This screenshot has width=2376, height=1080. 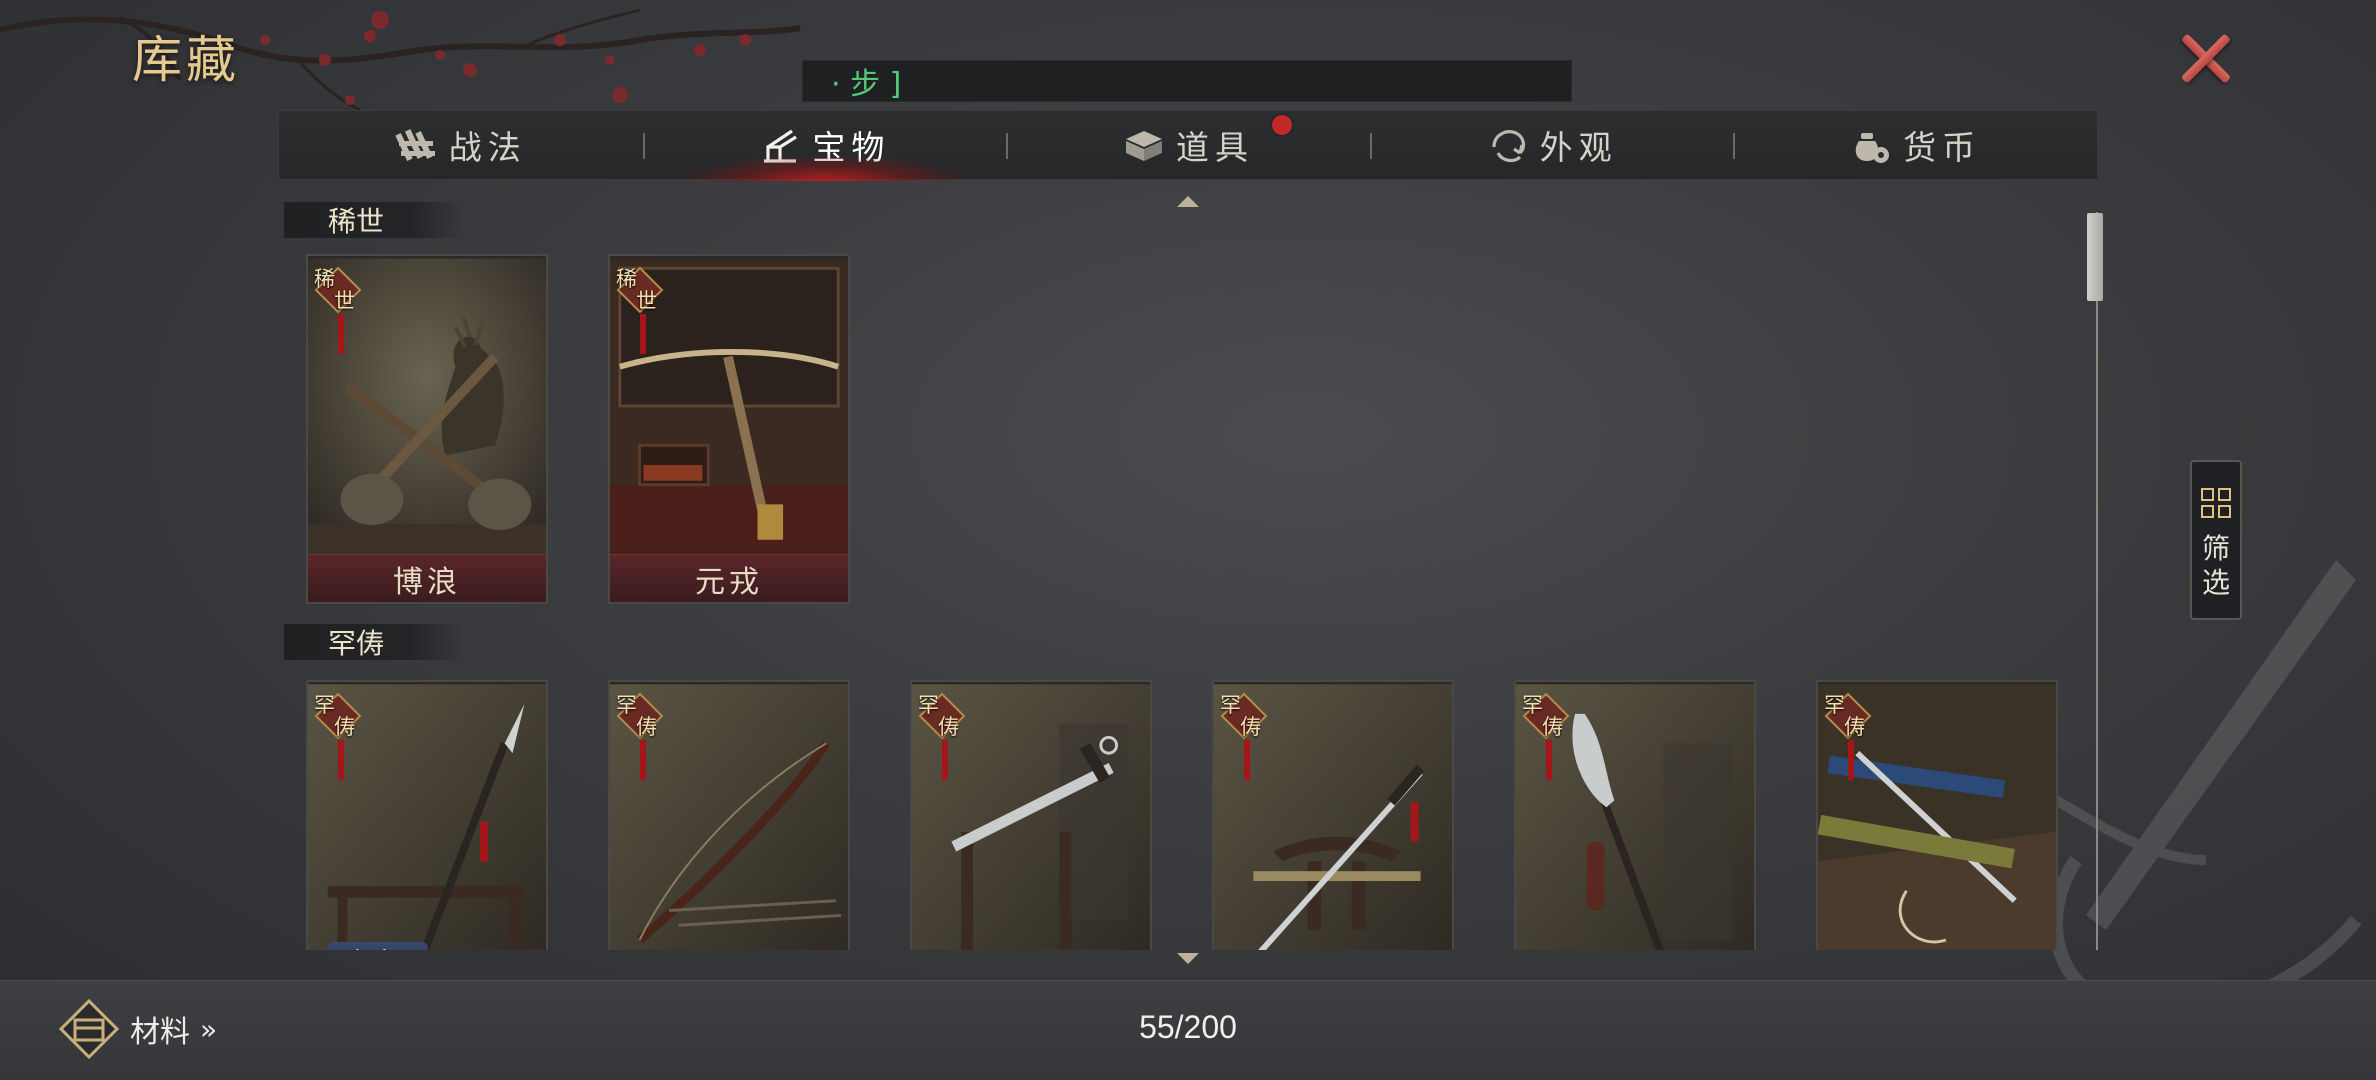 I want to click on tab-items: 道具, so click(x=1188, y=145).